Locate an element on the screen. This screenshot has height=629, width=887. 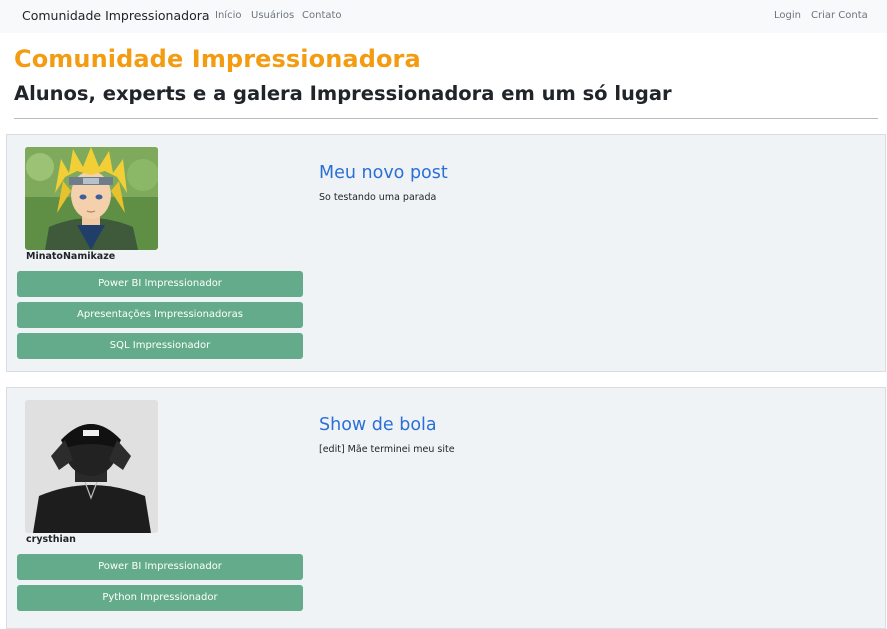
course-badge-button: Apresentações Impressionadoras is located at coordinates (160, 315).